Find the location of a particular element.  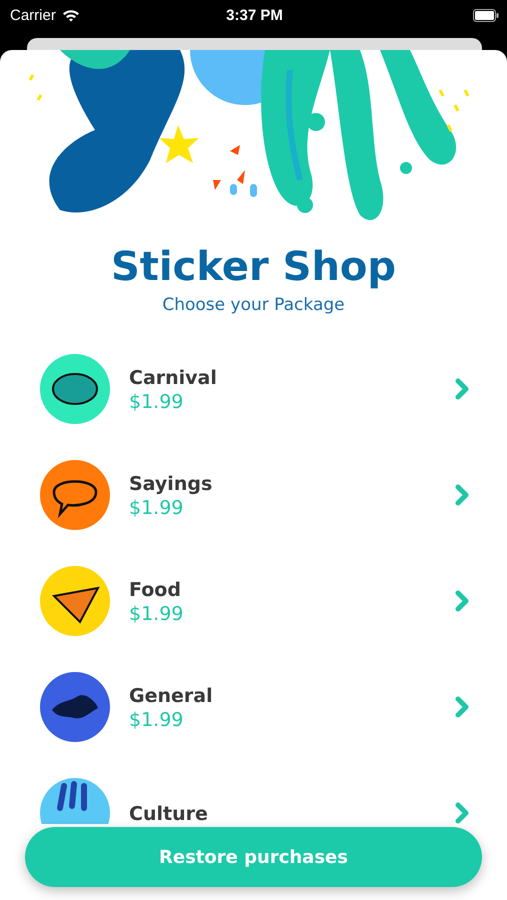

shop-subtitle: Choose your Package is located at coordinates (253, 305).